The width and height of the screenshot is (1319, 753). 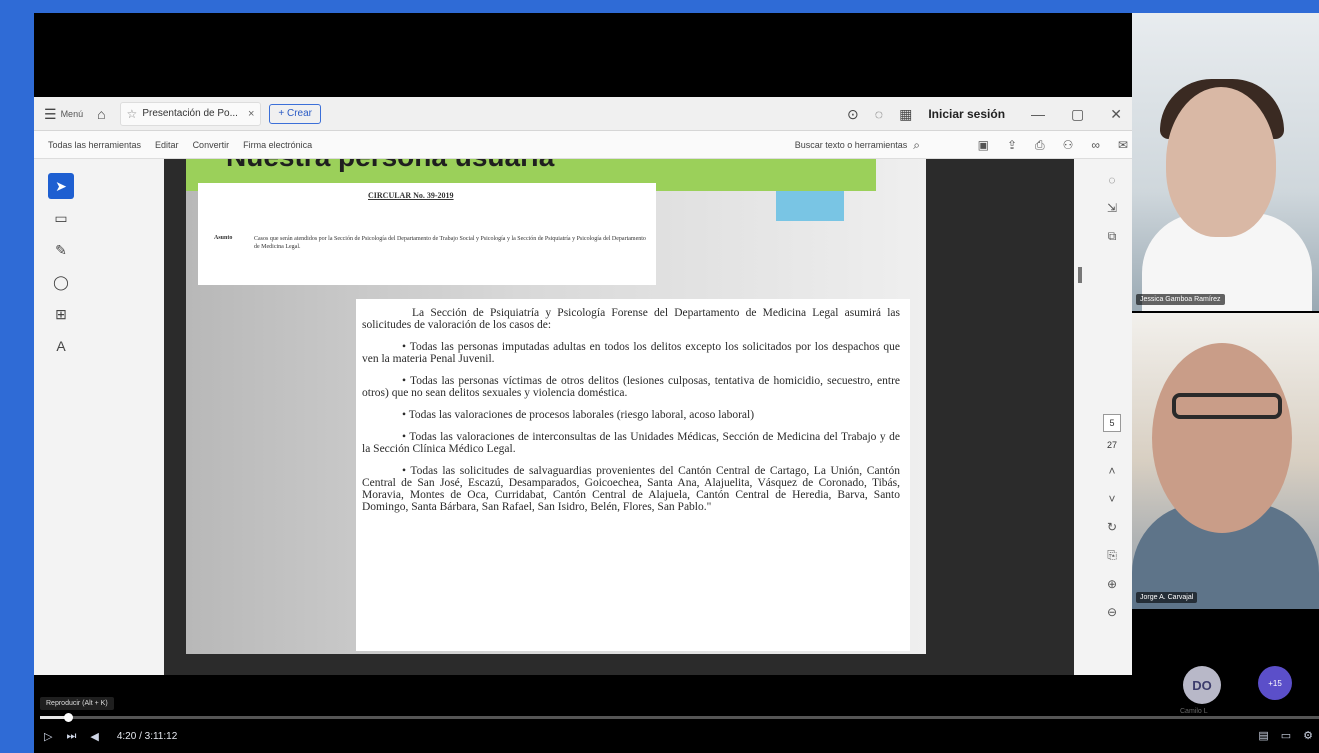 I want to click on play-tooltip: Reproducir (Alt + K), so click(x=77, y=703).